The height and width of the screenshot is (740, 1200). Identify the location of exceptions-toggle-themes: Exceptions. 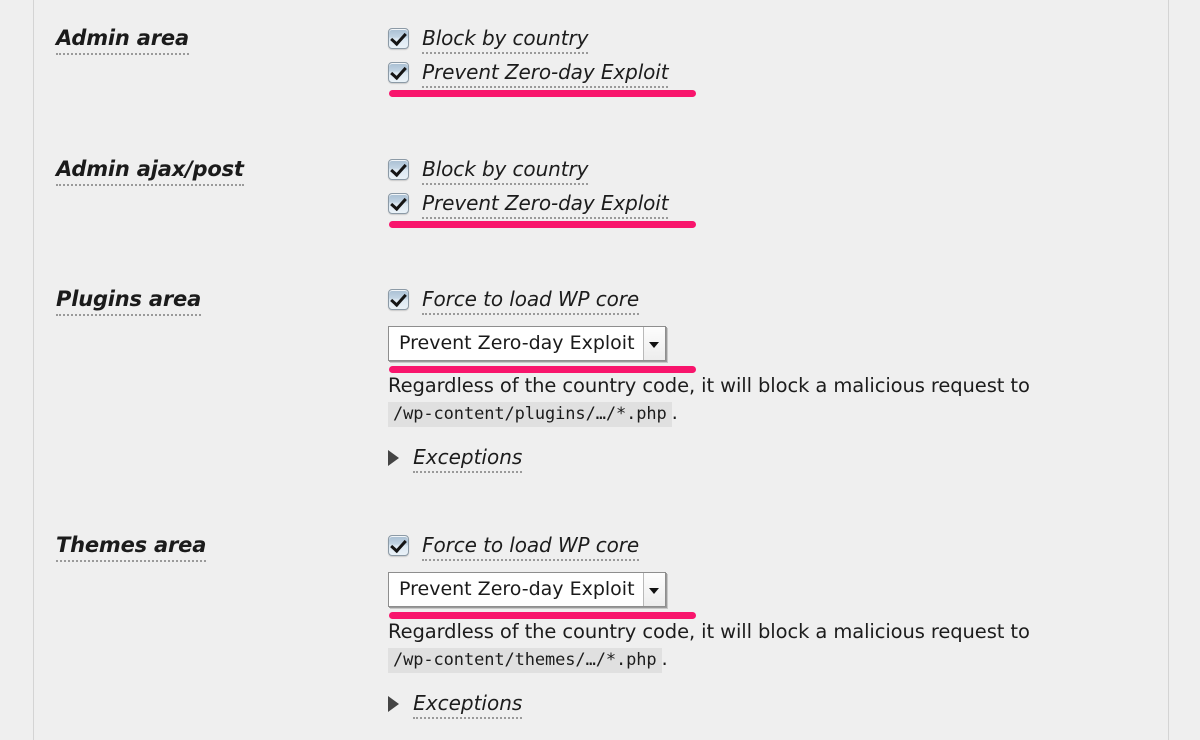
(773, 705).